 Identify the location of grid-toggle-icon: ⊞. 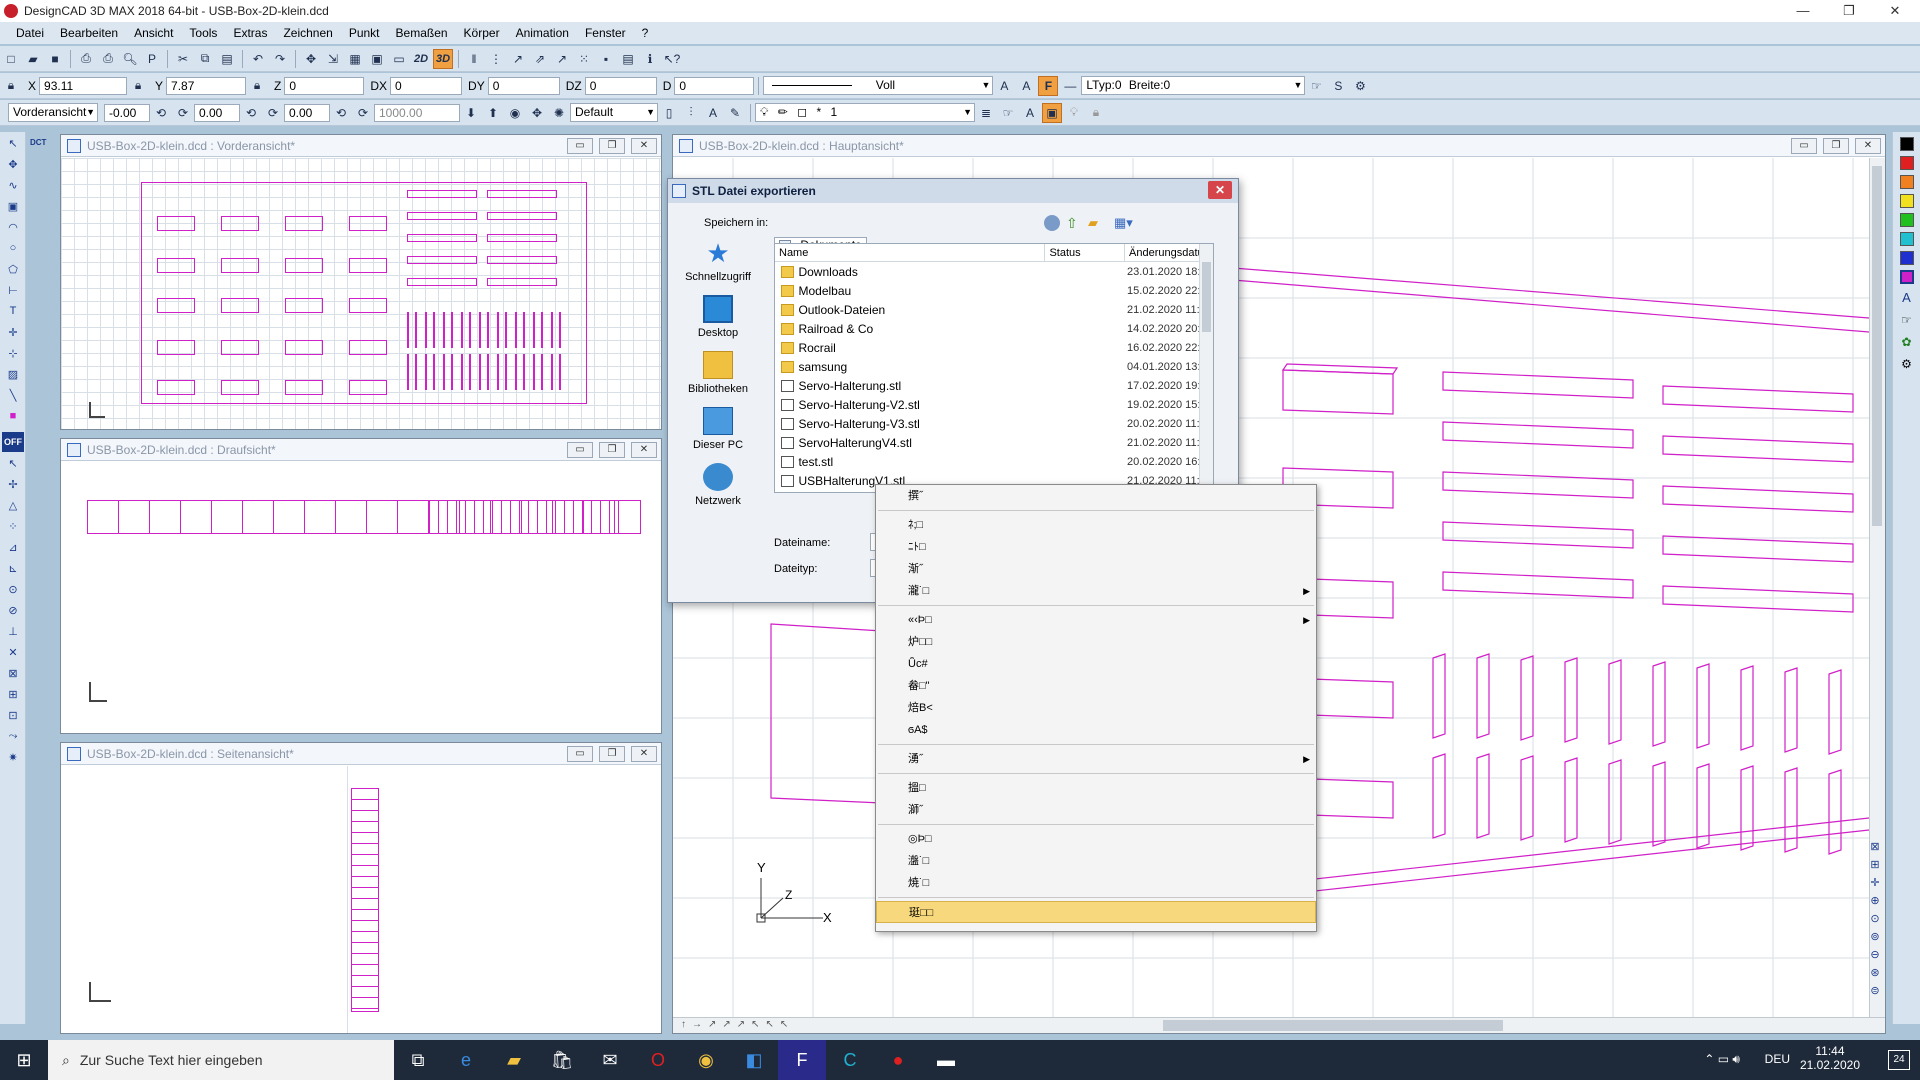
(1875, 865).